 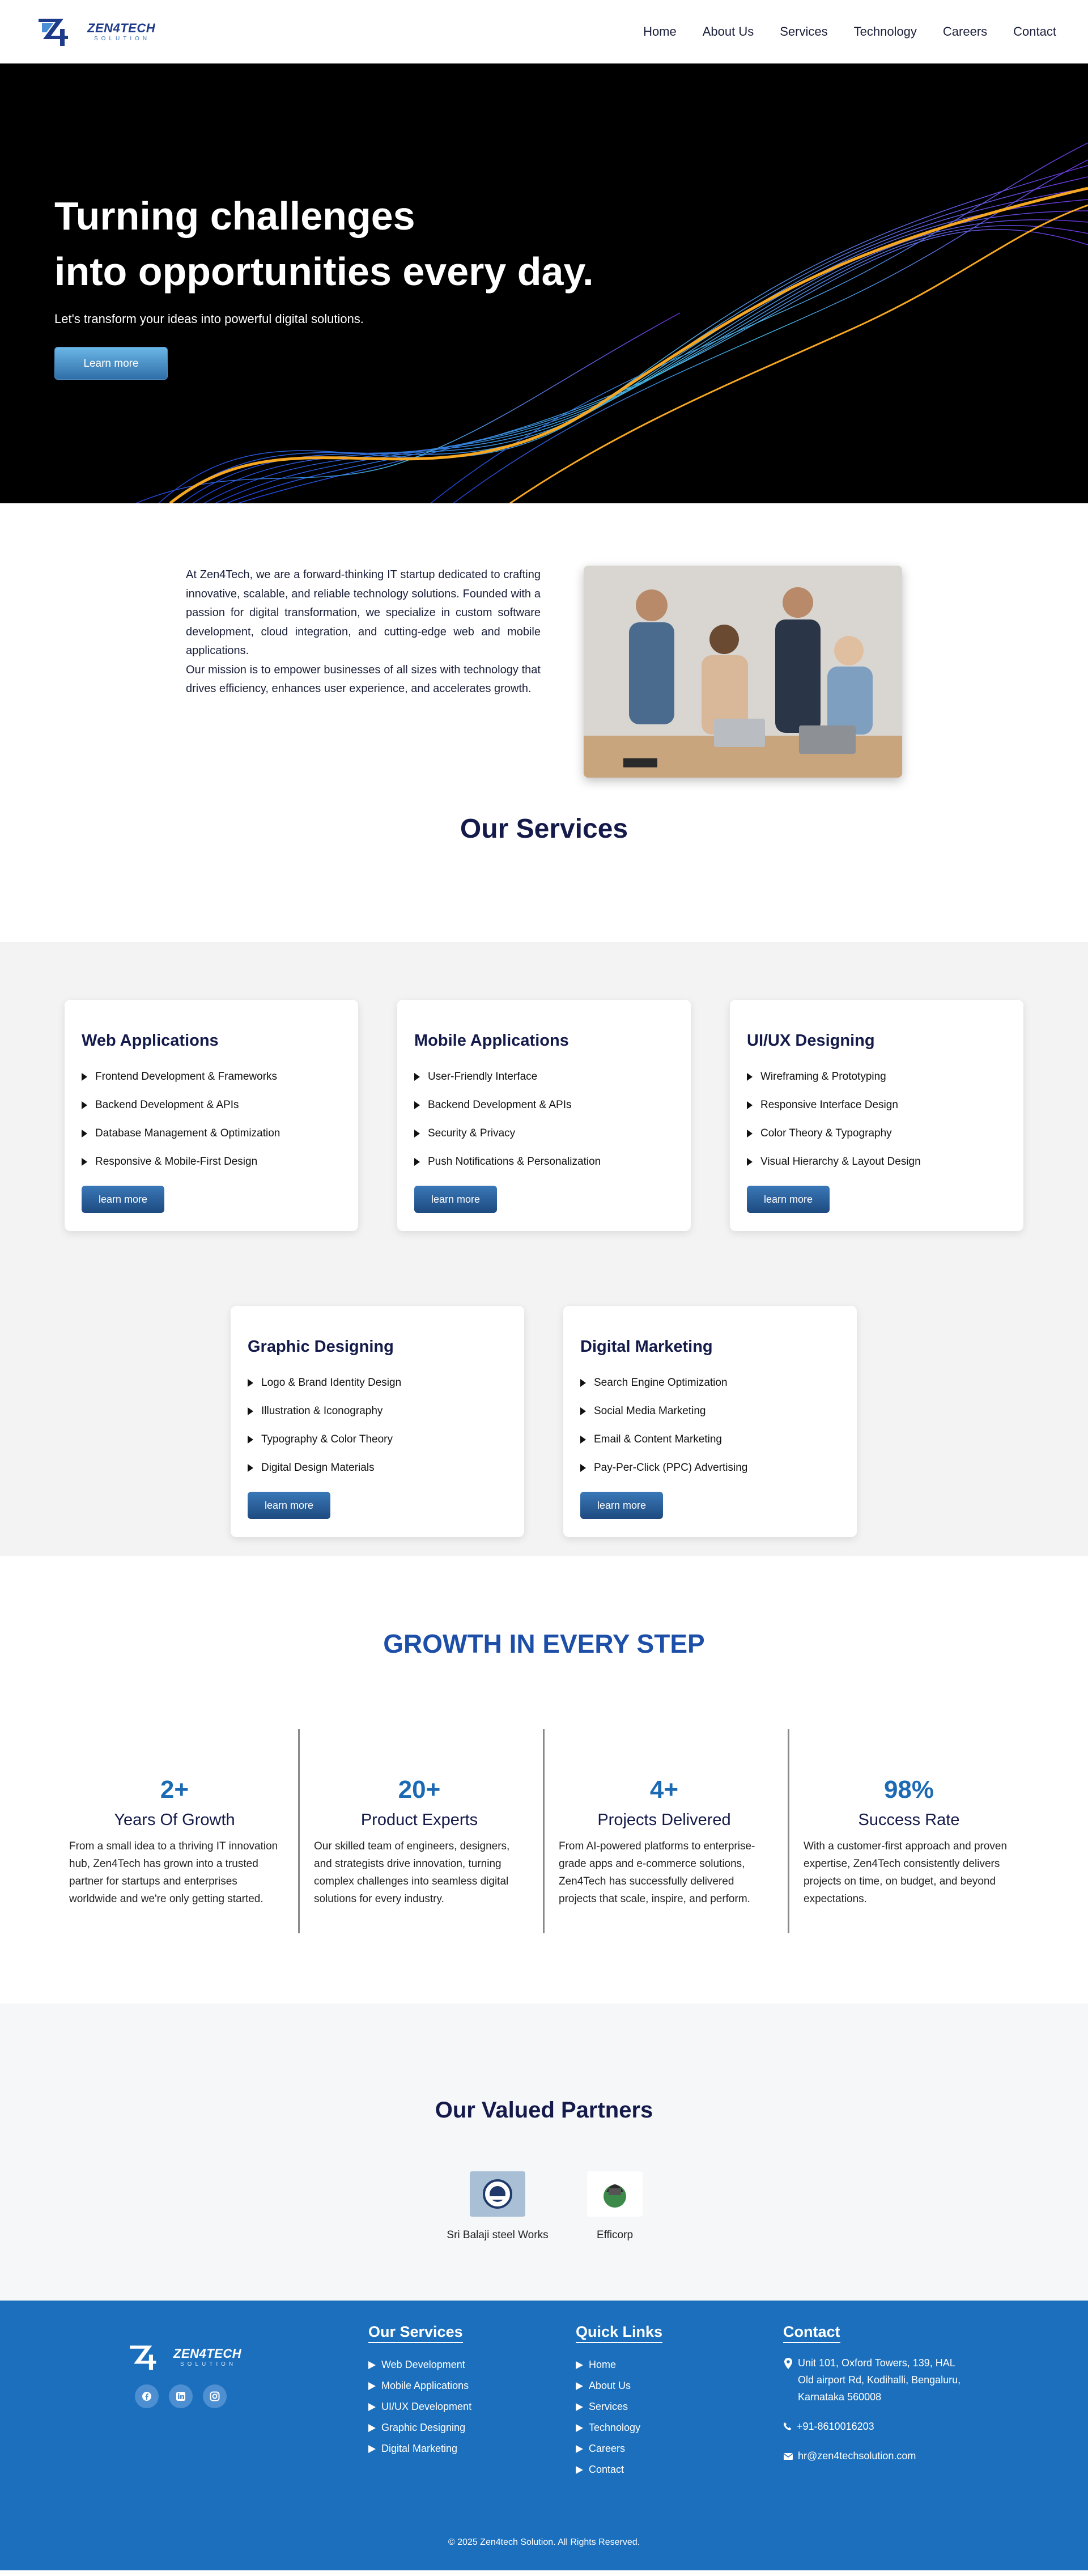 I want to click on list-item: Email & Content Marketing, so click(x=710, y=1439).